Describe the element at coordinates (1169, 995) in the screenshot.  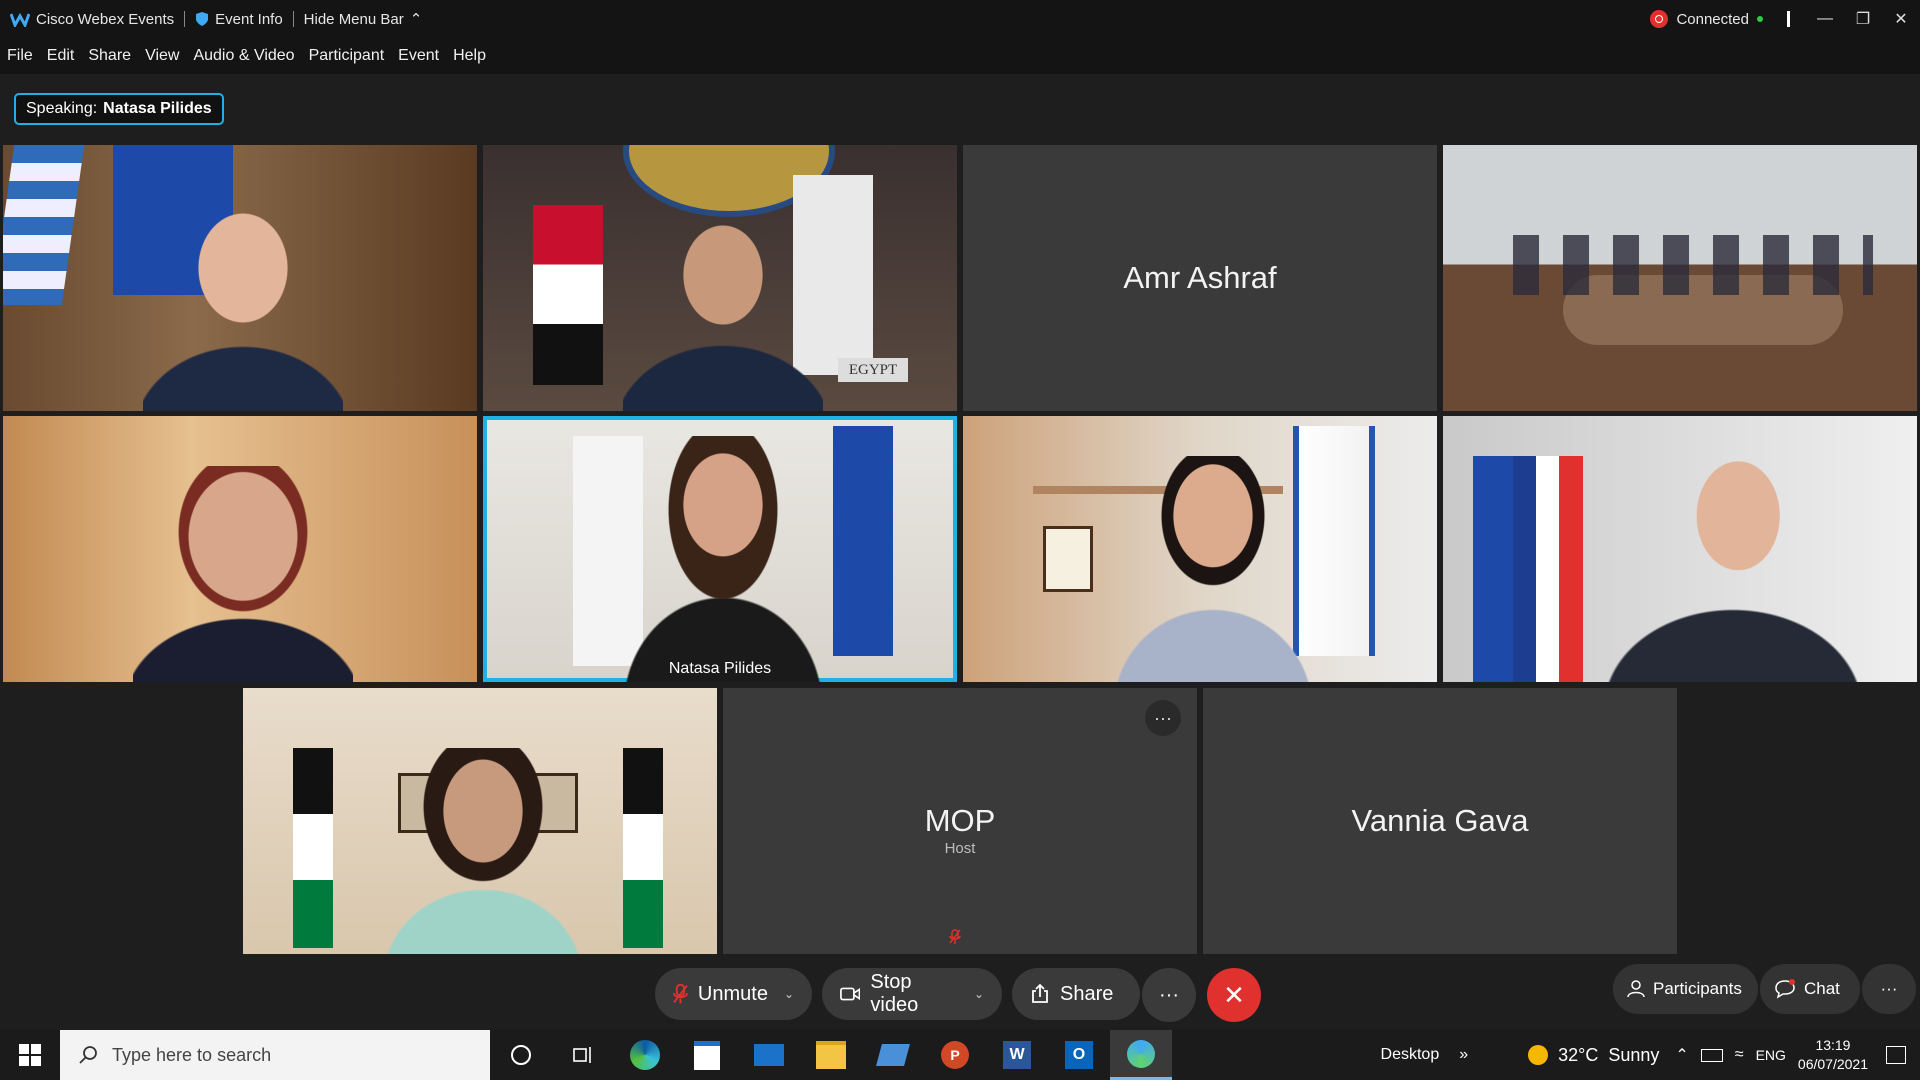
I see `more-options-button: ···` at that location.